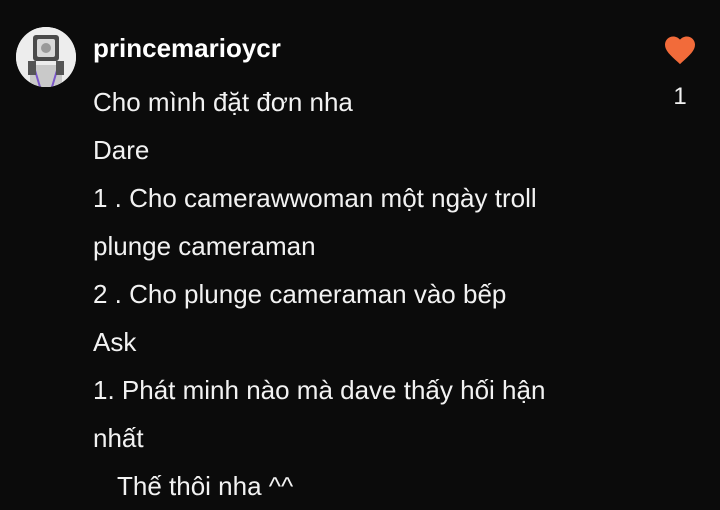 Image resolution: width=720 pixels, height=510 pixels. I want to click on comment-line: 1. Phát minh nào mà dave thấy hối hận, so click(319, 390).